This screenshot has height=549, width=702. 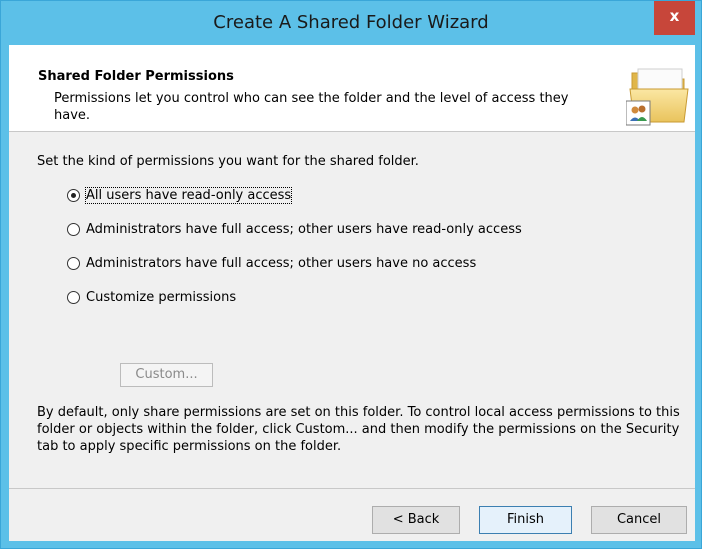 I want to click on finish-button: Finish, so click(x=525, y=520).